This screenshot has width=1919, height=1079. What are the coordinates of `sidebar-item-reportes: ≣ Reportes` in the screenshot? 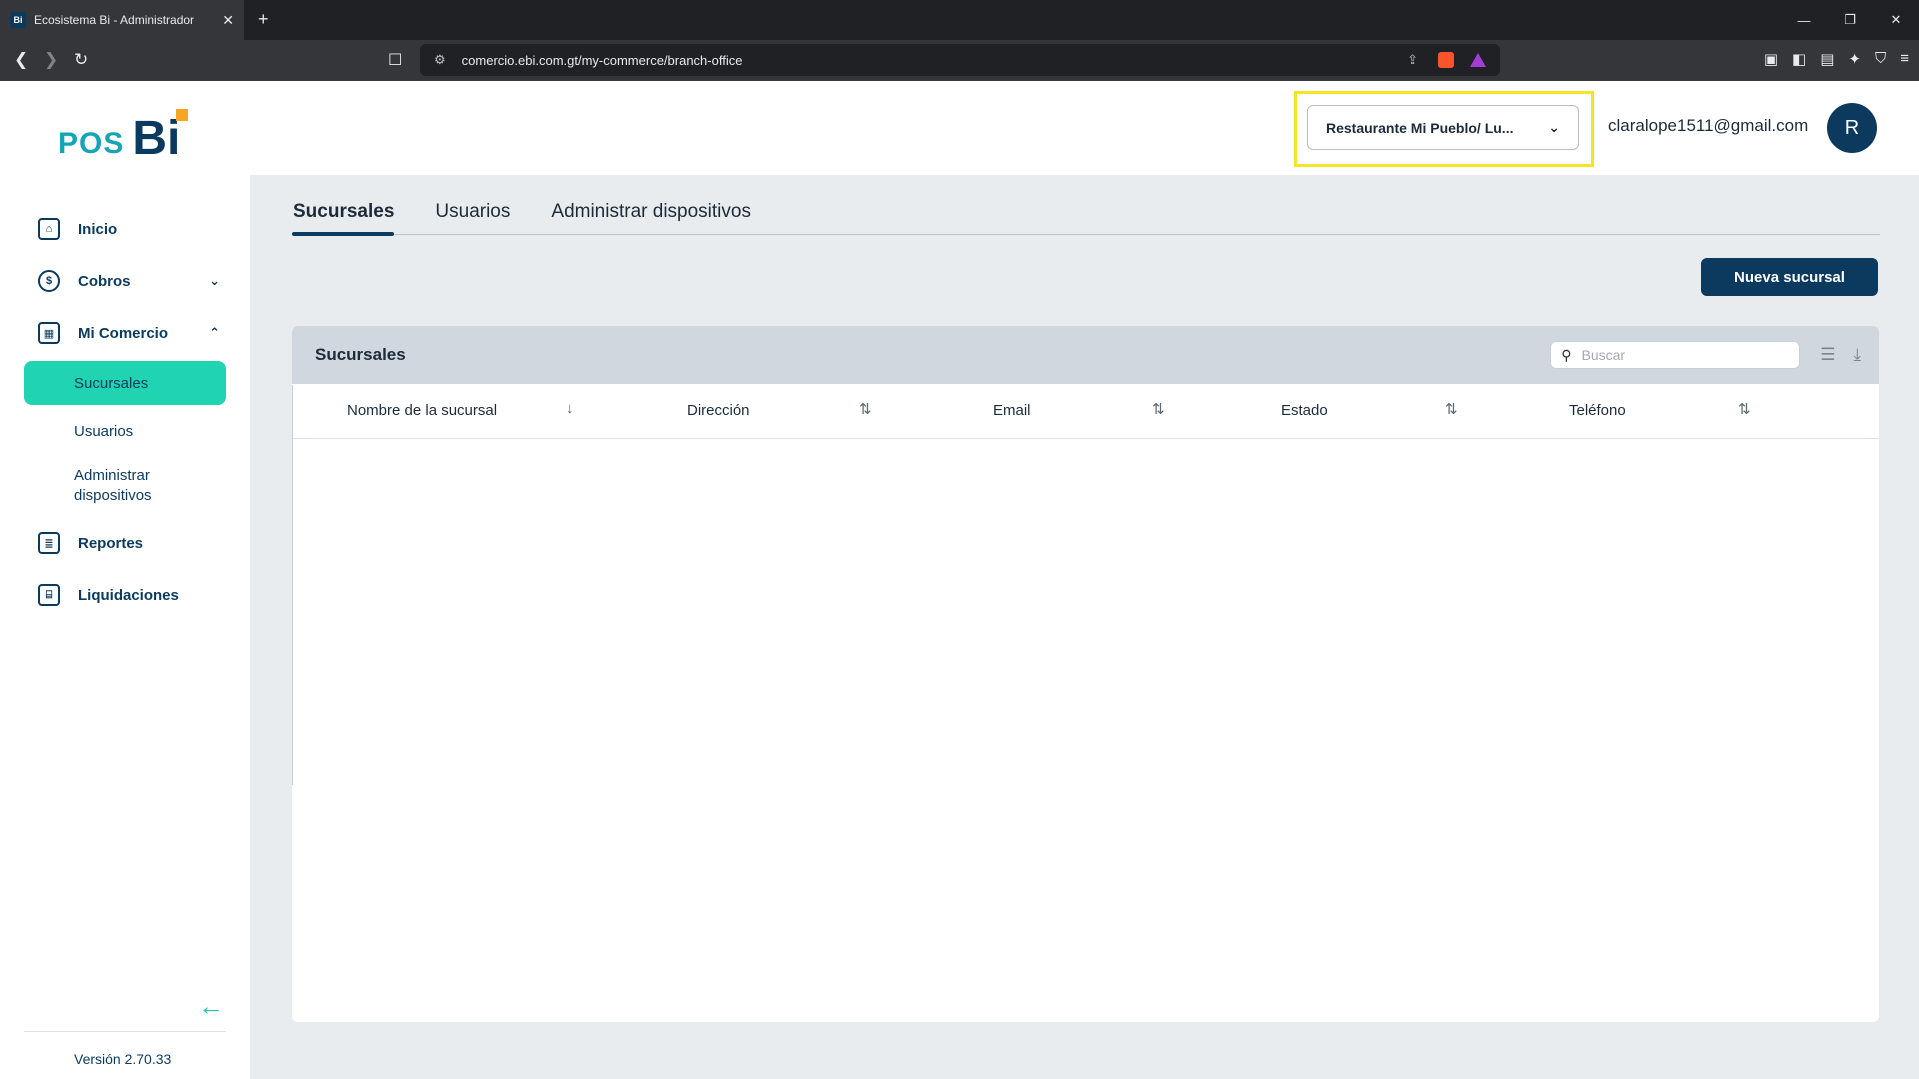 It's located at (125, 543).